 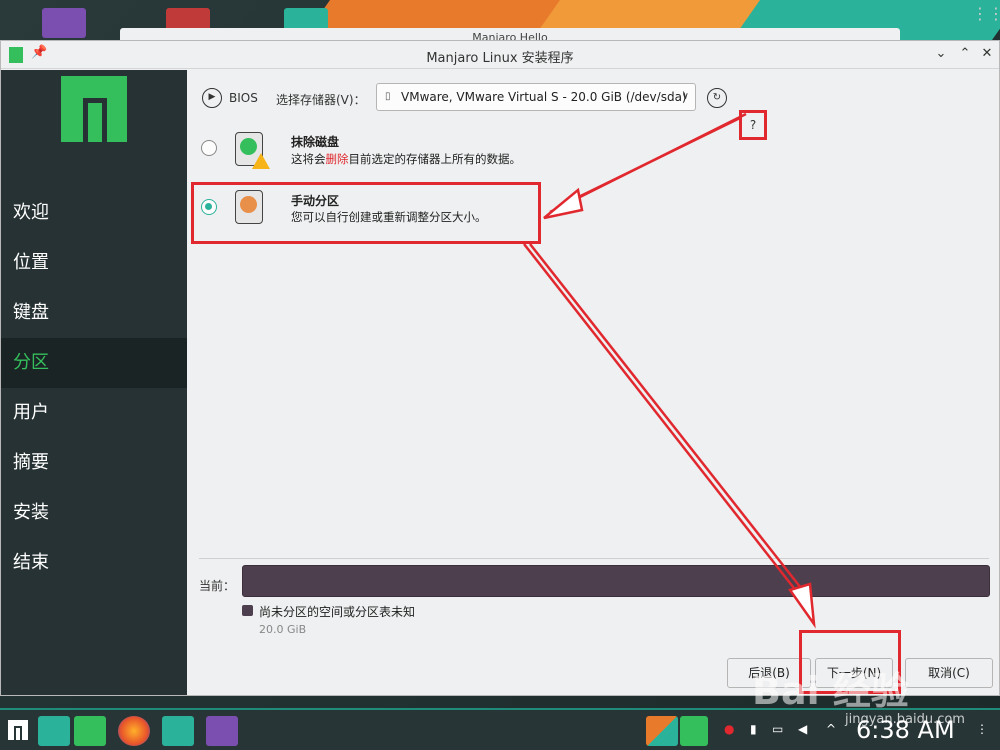 What do you see at coordinates (694, 731) in the screenshot?
I see `tray-disk-icon` at bounding box center [694, 731].